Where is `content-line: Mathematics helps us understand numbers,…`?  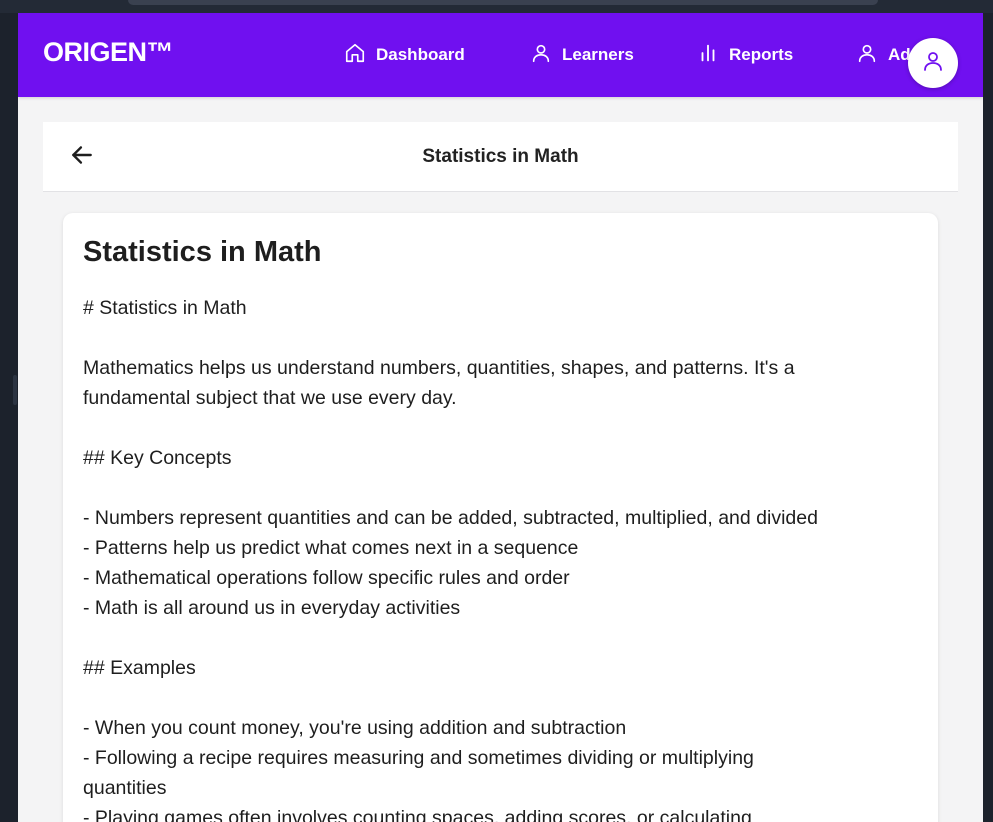 content-line: Mathematics helps us understand numbers,… is located at coordinates (439, 368).